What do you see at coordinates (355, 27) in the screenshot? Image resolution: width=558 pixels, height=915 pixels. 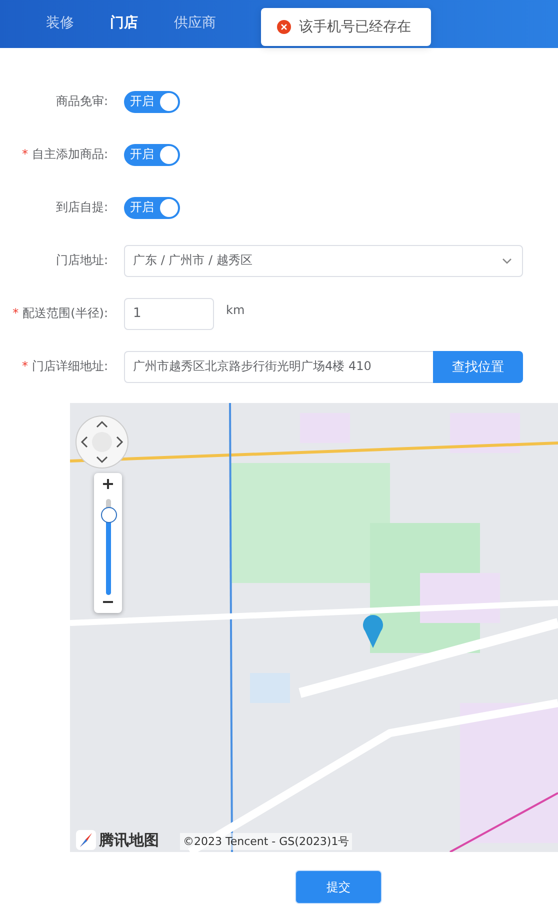 I see `toast-message: 该手机号已经存在` at bounding box center [355, 27].